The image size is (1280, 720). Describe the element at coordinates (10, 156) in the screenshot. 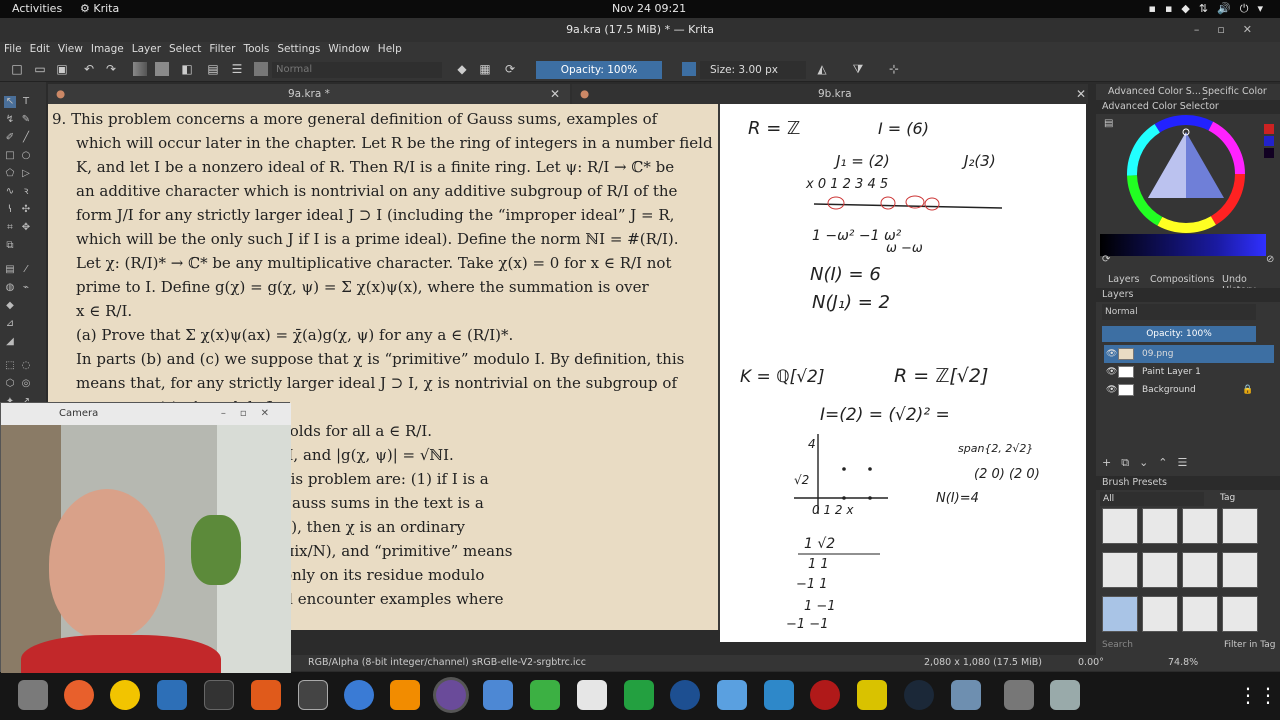

I see `rectangle-tool-icon: □` at that location.